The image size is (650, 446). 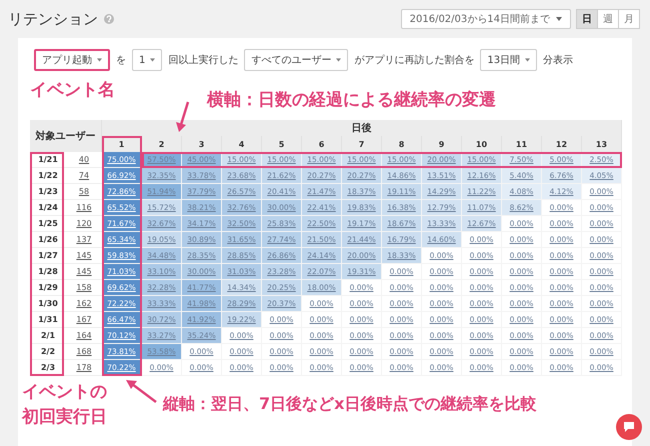 What do you see at coordinates (296, 60) in the screenshot?
I see `query-dropdown: すべてのユーザー` at bounding box center [296, 60].